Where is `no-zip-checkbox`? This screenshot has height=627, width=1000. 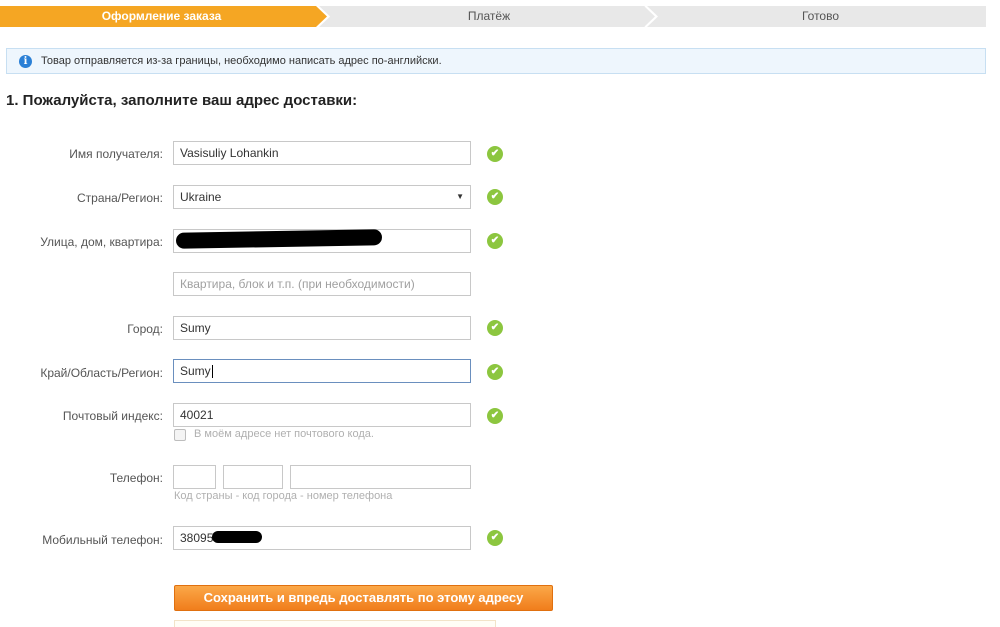
no-zip-checkbox is located at coordinates (180, 435).